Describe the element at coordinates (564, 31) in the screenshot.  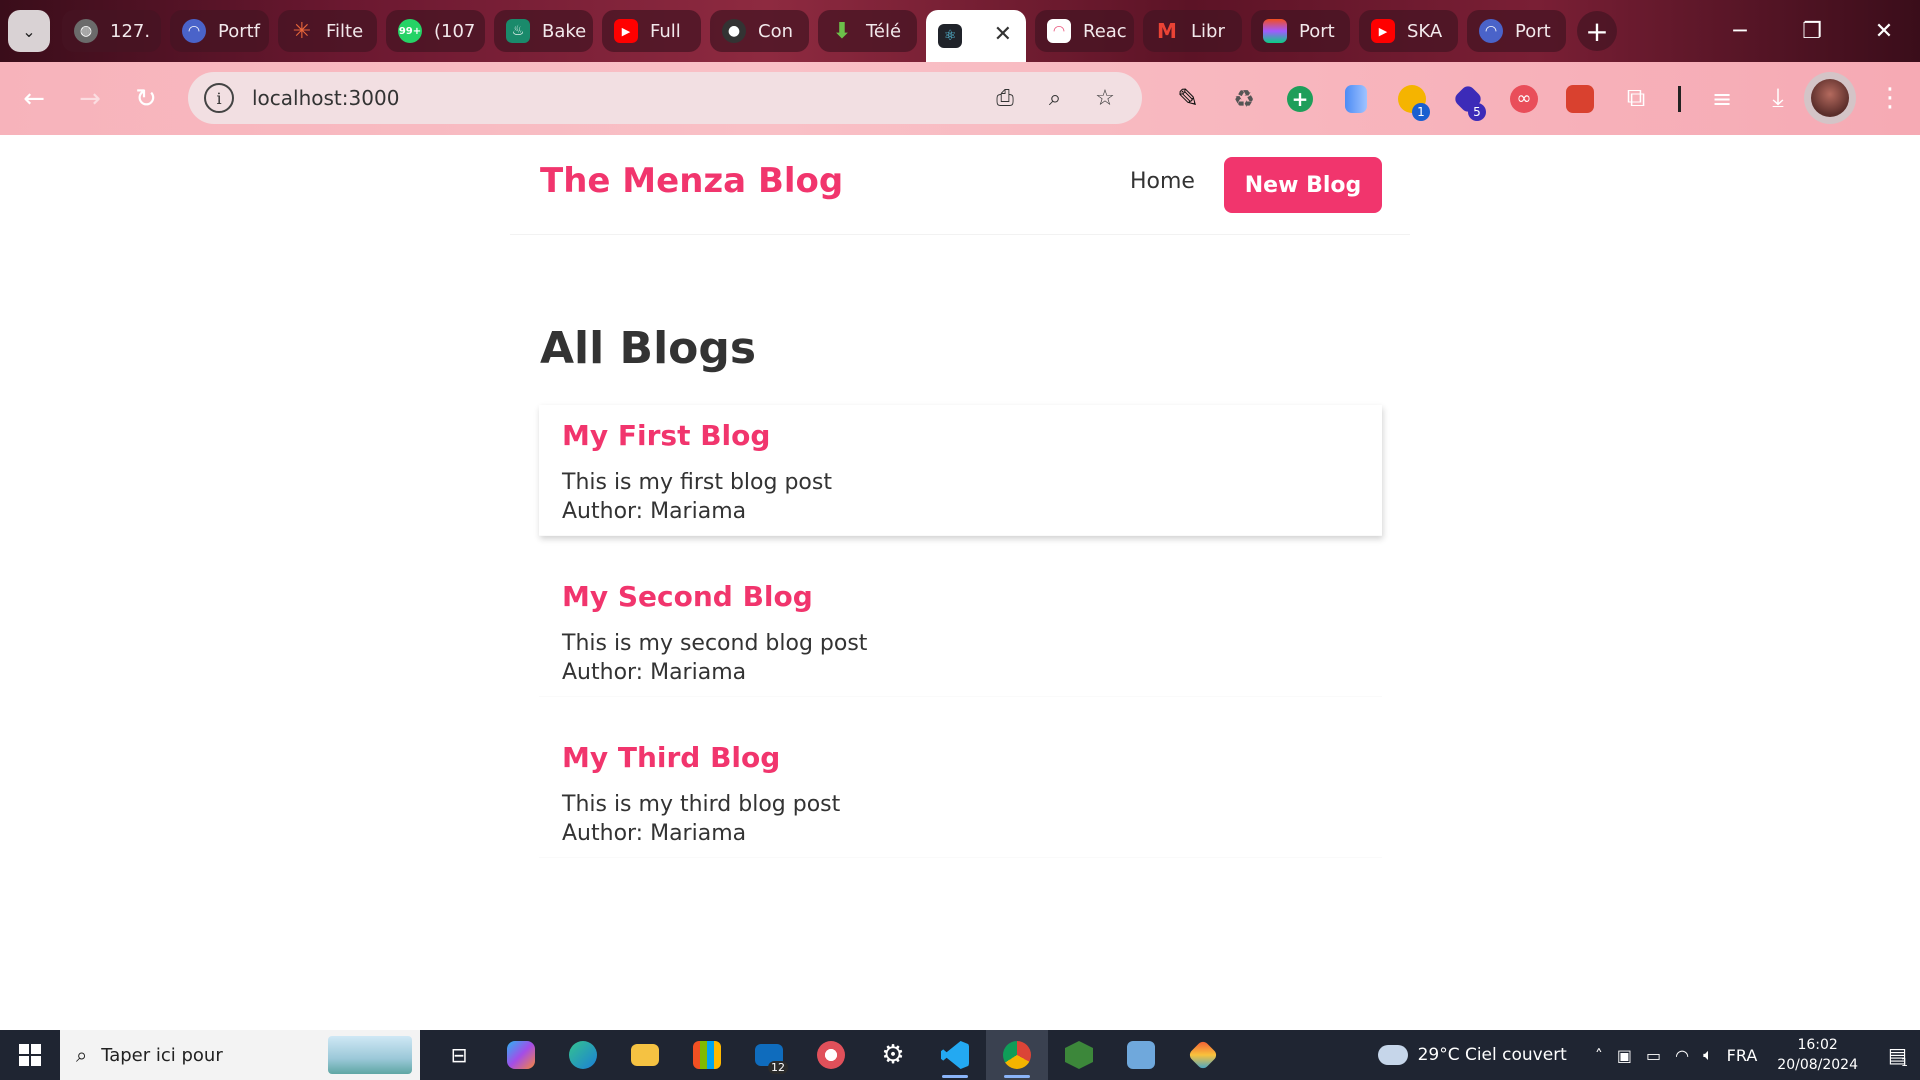
I see `tab-label: Bake` at that location.